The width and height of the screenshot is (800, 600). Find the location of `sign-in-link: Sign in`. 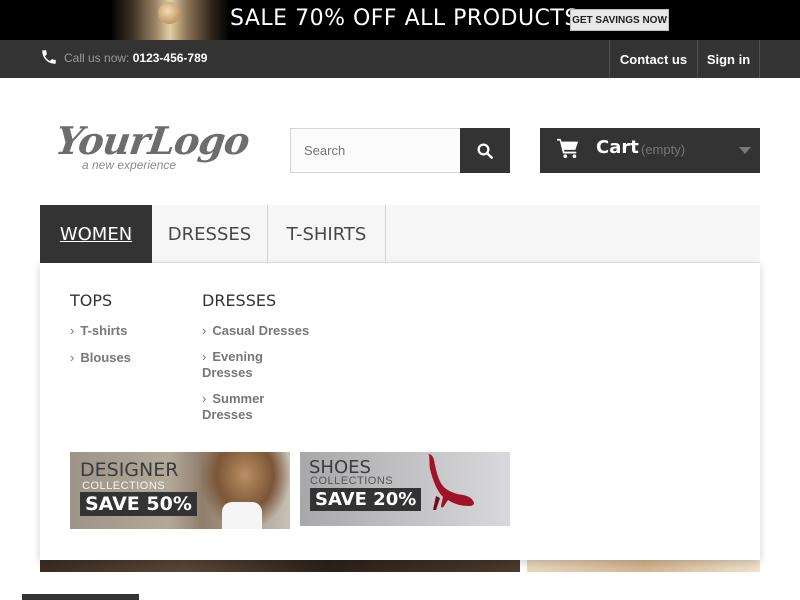

sign-in-link: Sign in is located at coordinates (728, 59).